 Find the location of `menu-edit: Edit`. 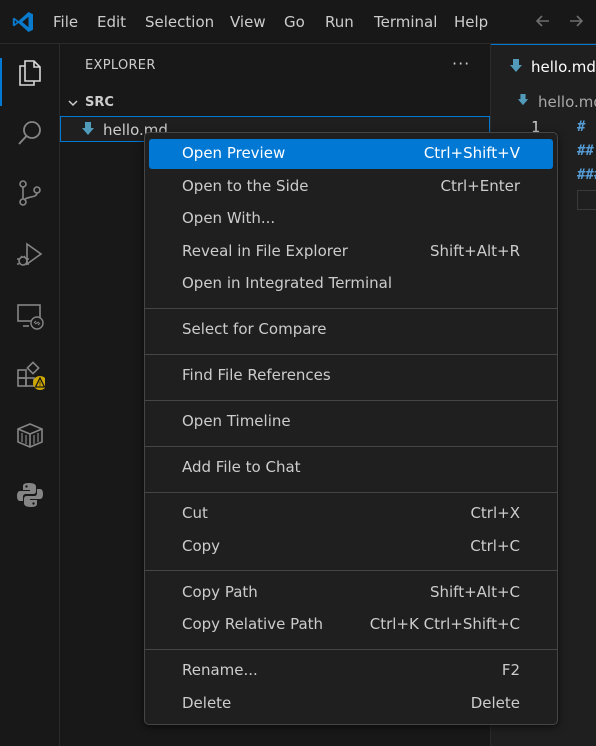

menu-edit: Edit is located at coordinates (111, 22).